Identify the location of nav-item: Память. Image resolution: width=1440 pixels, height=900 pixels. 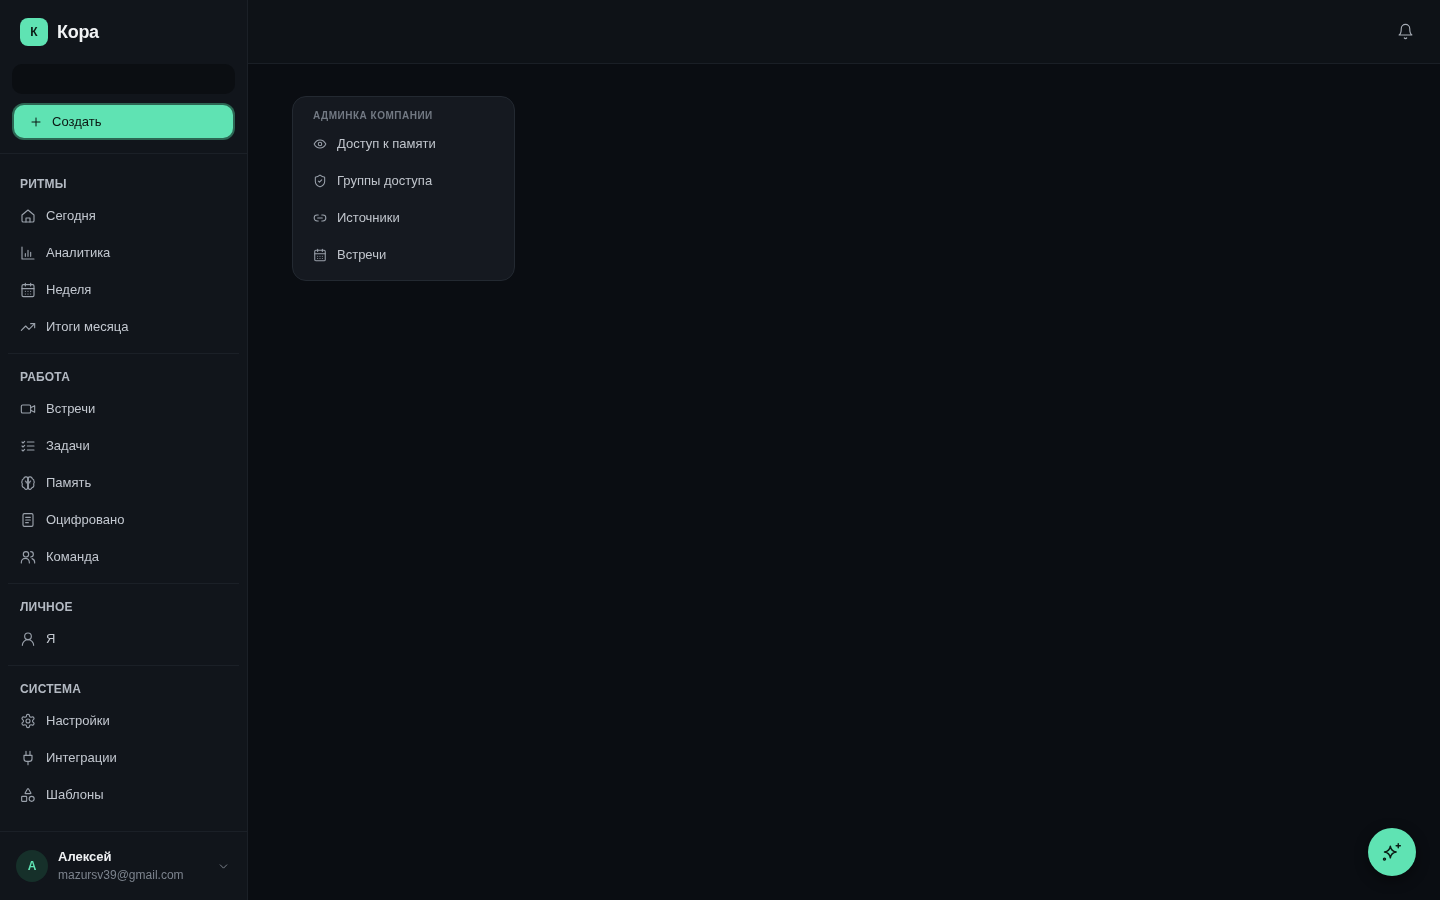
(123, 482).